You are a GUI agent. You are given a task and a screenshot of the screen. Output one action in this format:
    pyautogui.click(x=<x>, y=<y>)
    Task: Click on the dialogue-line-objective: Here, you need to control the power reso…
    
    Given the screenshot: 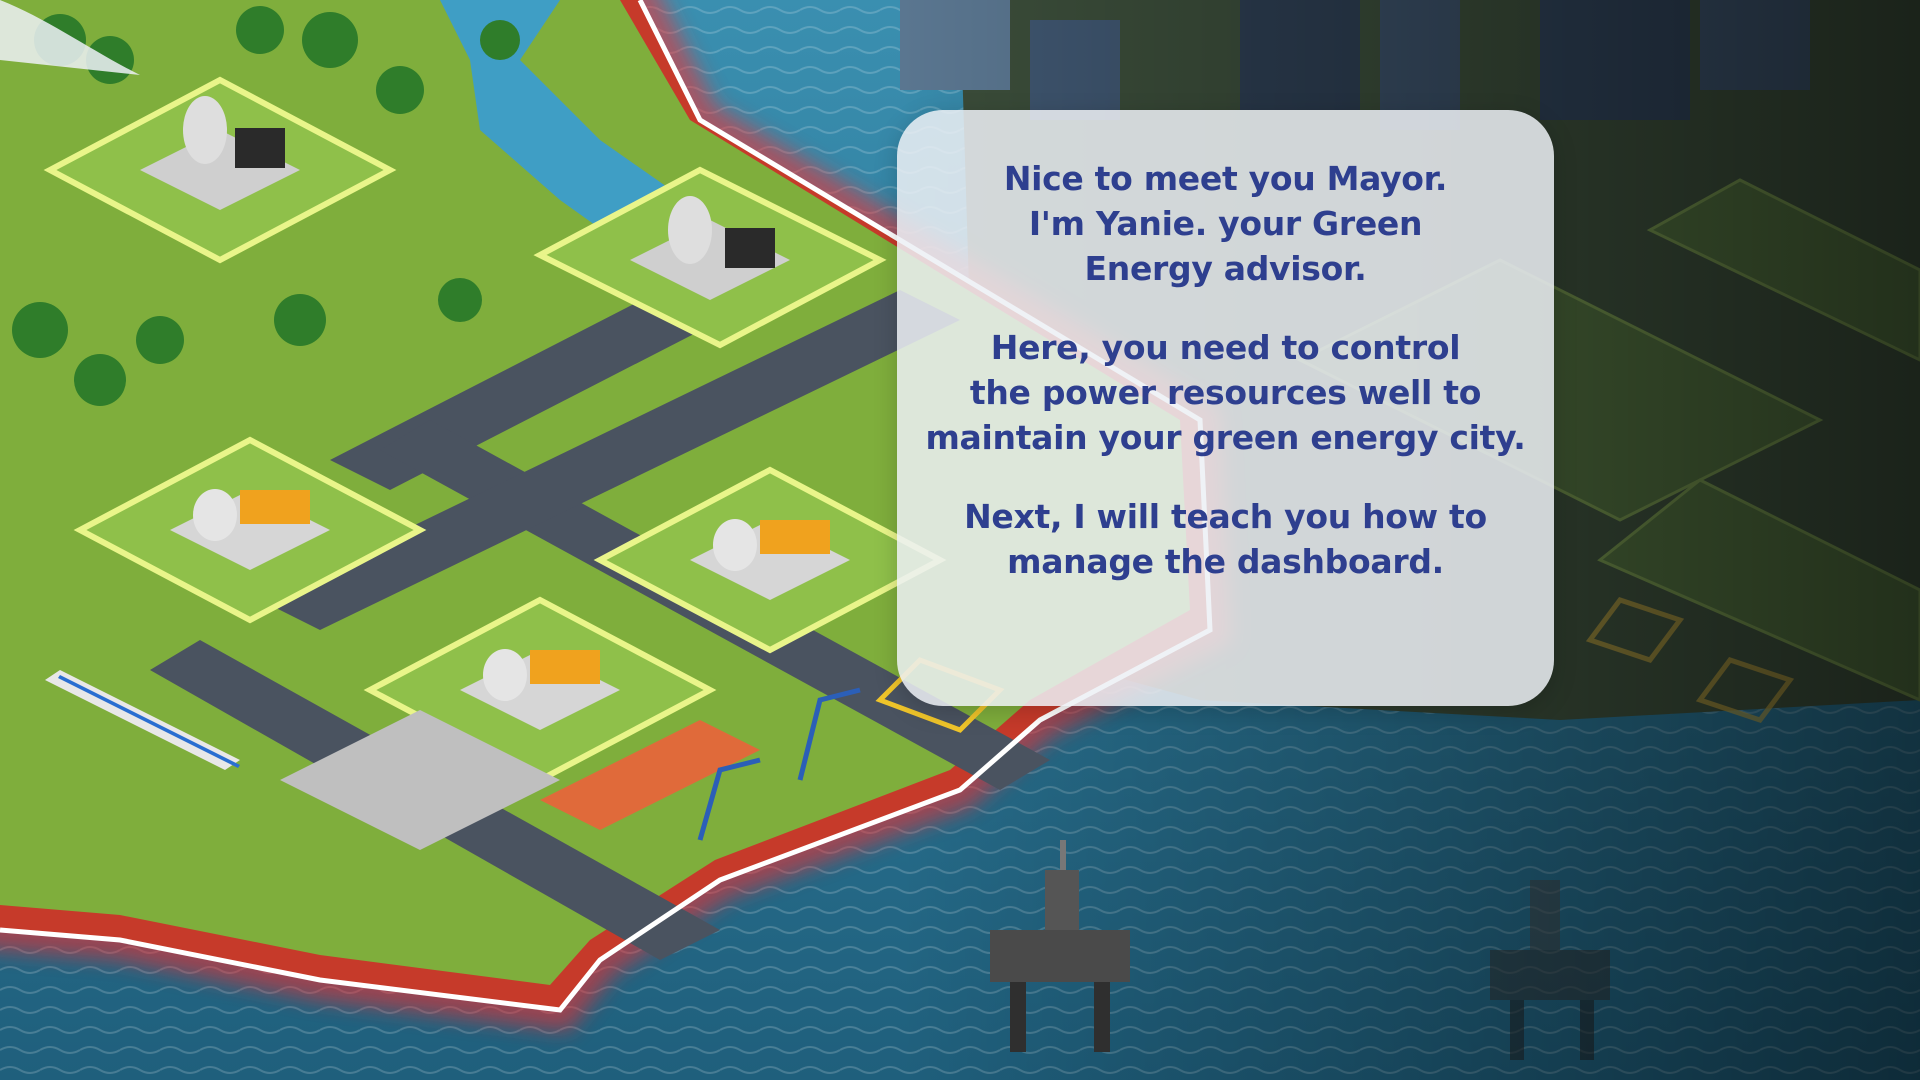 What is the action you would take?
    pyautogui.click(x=1225, y=392)
    